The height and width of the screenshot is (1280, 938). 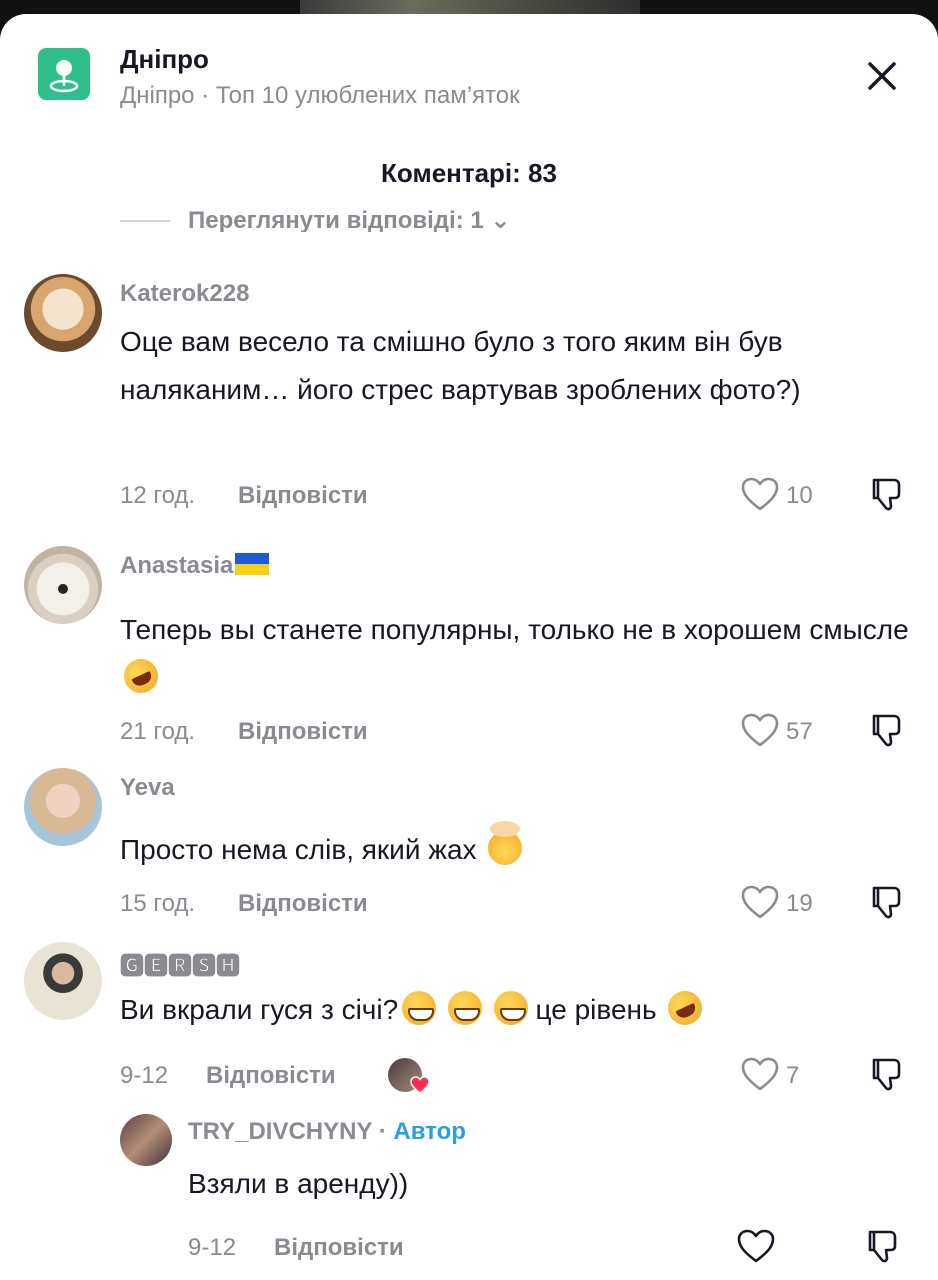 What do you see at coordinates (184, 294) in the screenshot?
I see `comment-username: Katerok228` at bounding box center [184, 294].